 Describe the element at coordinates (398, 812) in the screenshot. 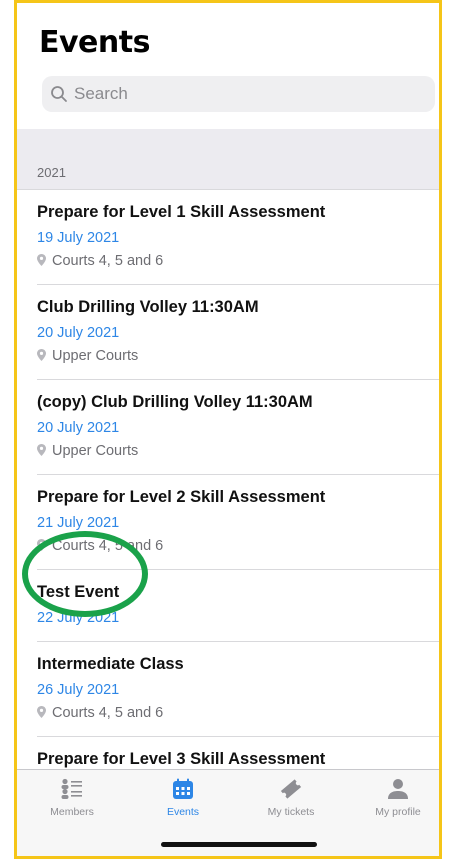

I see `tab-label: My profile` at that location.